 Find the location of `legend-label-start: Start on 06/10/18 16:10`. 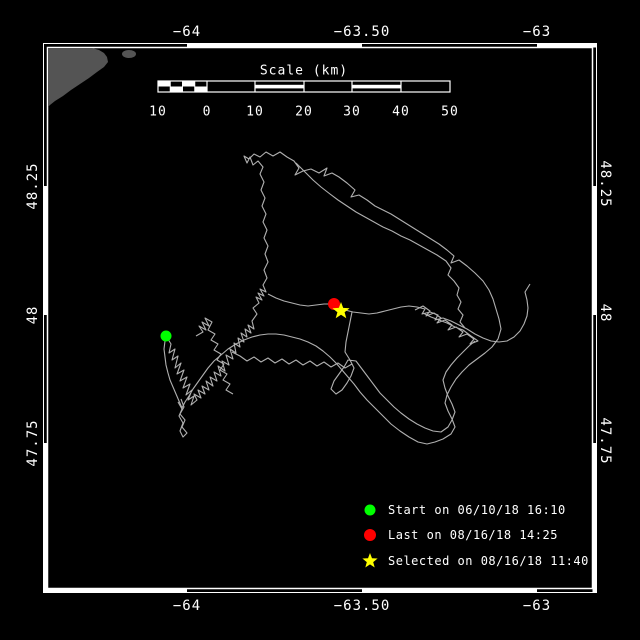

legend-label-start: Start on 06/10/18 16:10 is located at coordinates (477, 510).